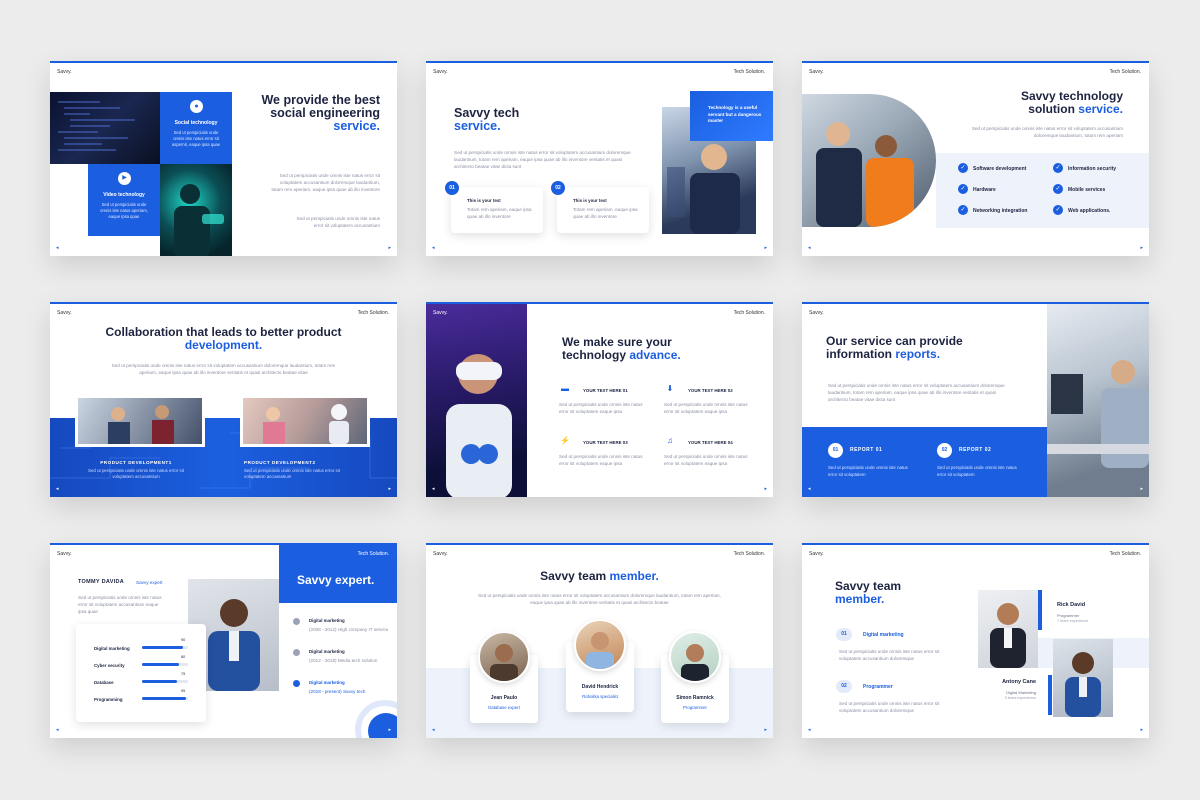 The height and width of the screenshot is (800, 1200). What do you see at coordinates (504, 657) in the screenshot?
I see `member-1-avatar` at bounding box center [504, 657].